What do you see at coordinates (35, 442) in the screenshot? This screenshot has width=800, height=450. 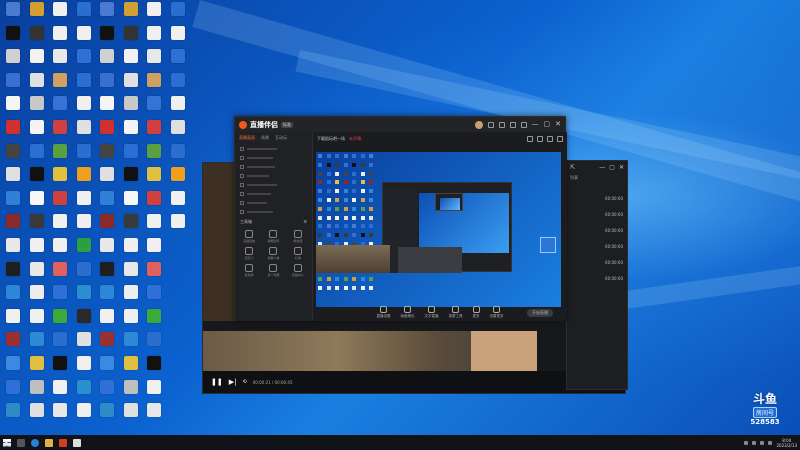 I see `browser-icon` at bounding box center [35, 442].